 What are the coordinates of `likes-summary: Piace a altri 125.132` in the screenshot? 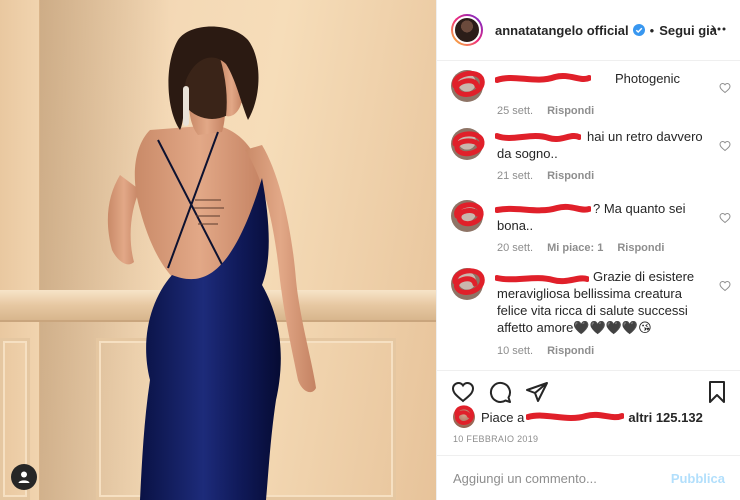 It's located at (578, 417).